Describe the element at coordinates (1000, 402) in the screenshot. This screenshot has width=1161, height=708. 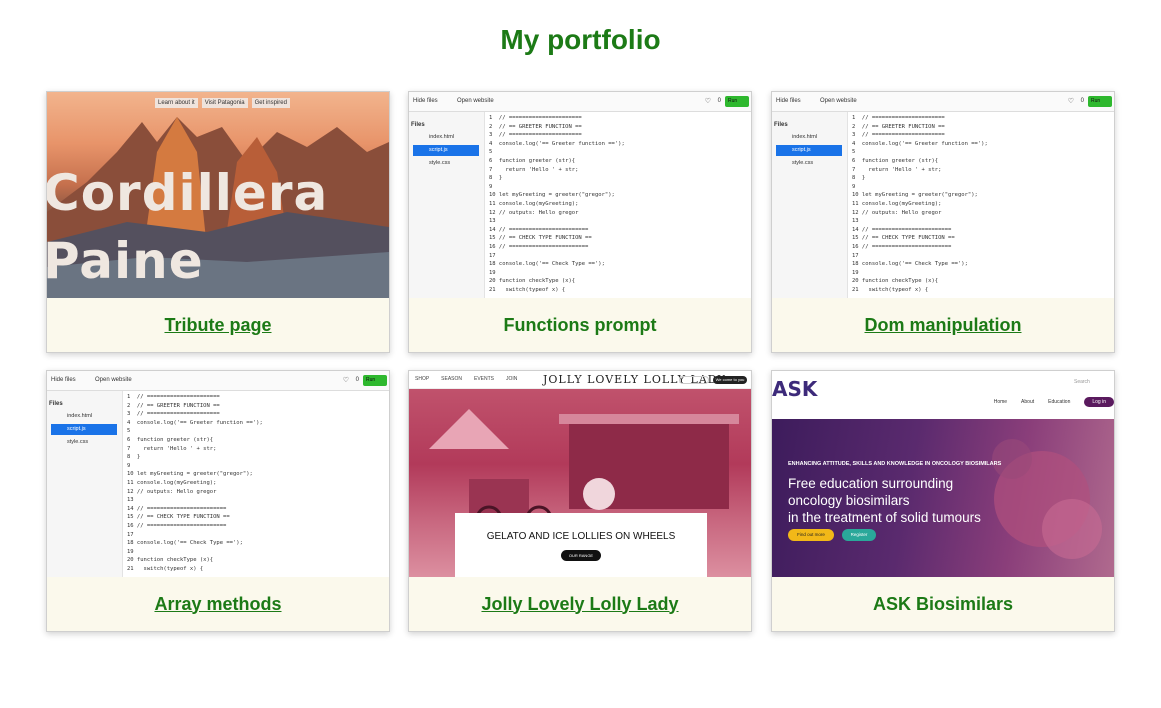
I see `ask-nav-item: Home` at that location.